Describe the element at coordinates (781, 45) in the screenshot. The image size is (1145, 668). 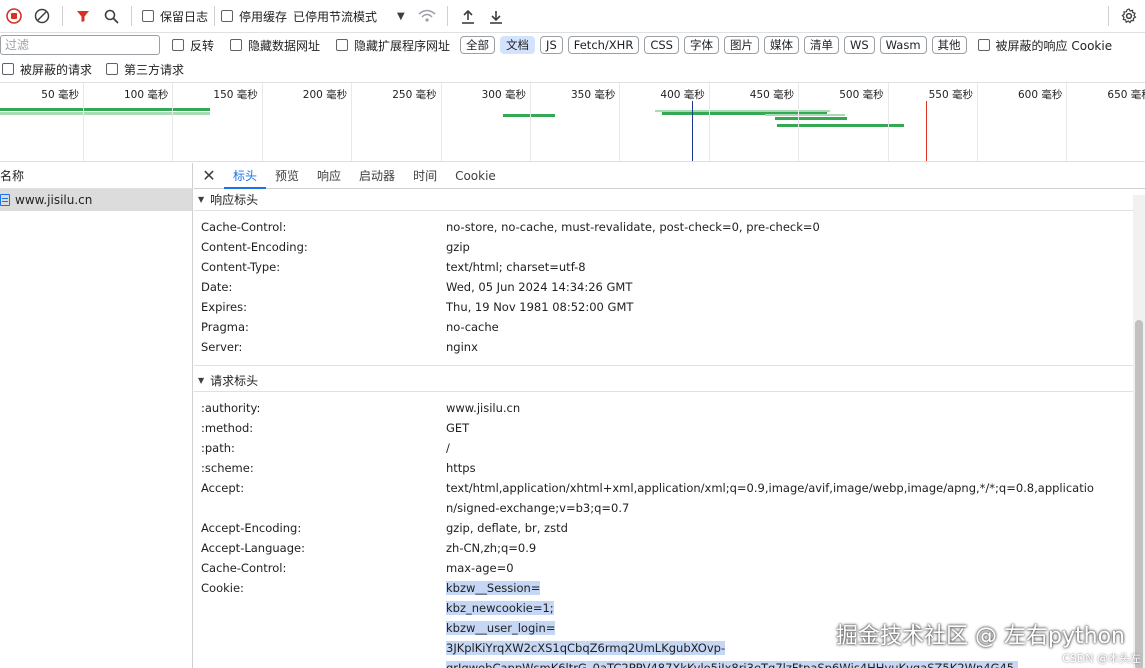
I see `type-filter-7: 媒体` at that location.